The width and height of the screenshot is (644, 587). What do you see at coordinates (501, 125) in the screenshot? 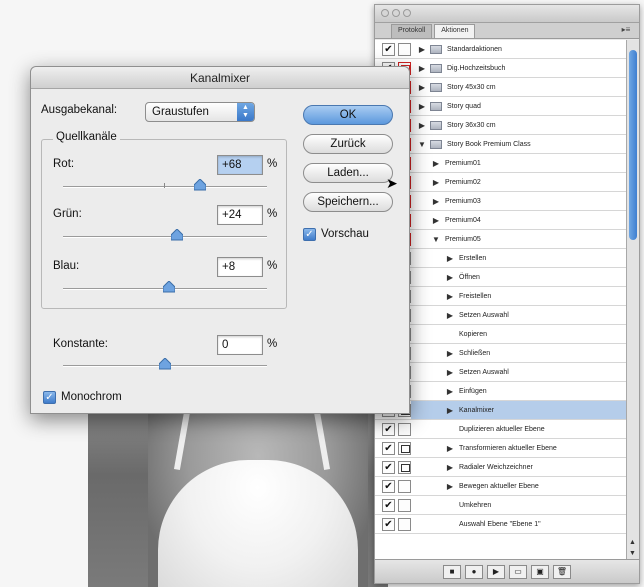
I see `action-row: ✔▶Story 36x30 cm` at bounding box center [501, 125].